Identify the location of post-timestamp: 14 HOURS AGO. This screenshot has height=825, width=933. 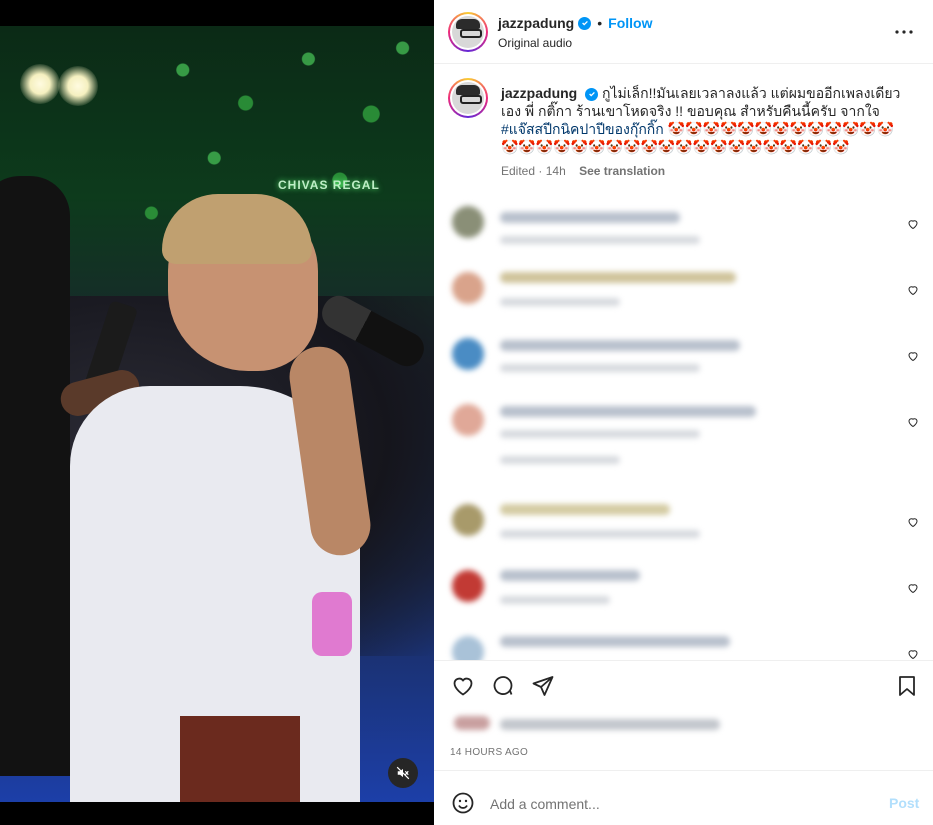
(489, 752).